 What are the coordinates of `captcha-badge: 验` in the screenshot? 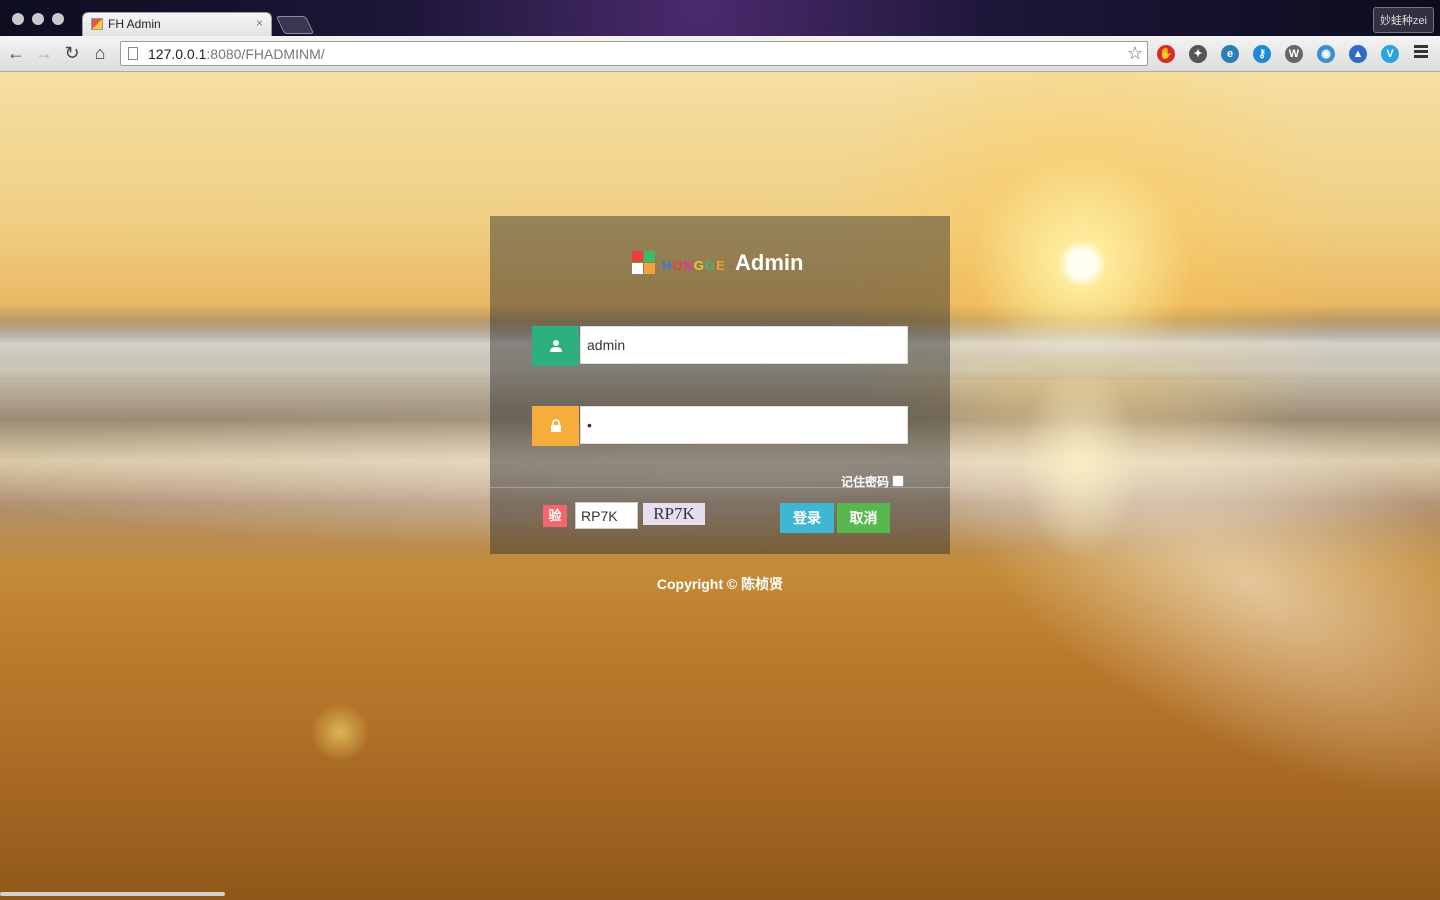 It's located at (555, 516).